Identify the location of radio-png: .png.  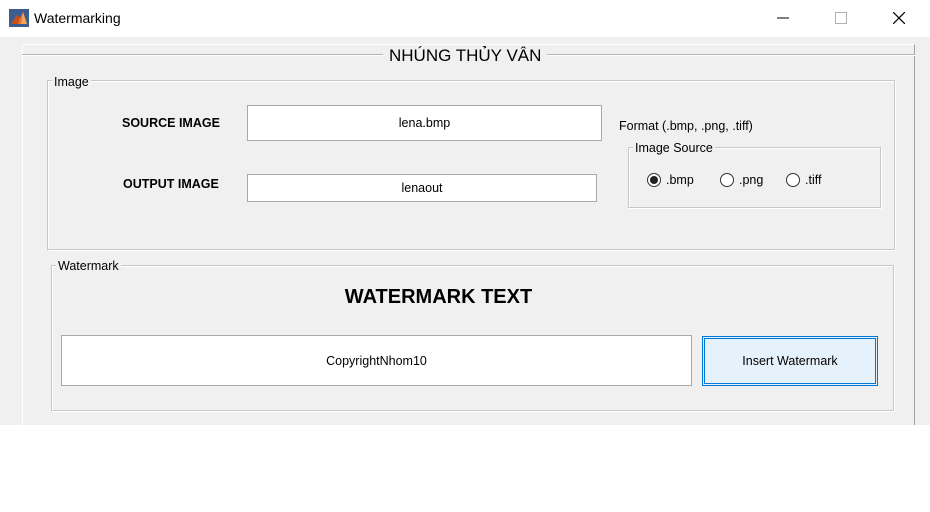
(741, 180).